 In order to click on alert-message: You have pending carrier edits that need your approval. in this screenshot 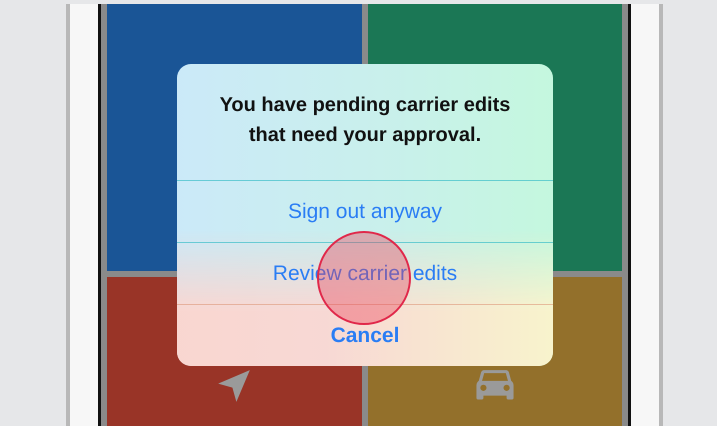, I will do `click(365, 120)`.